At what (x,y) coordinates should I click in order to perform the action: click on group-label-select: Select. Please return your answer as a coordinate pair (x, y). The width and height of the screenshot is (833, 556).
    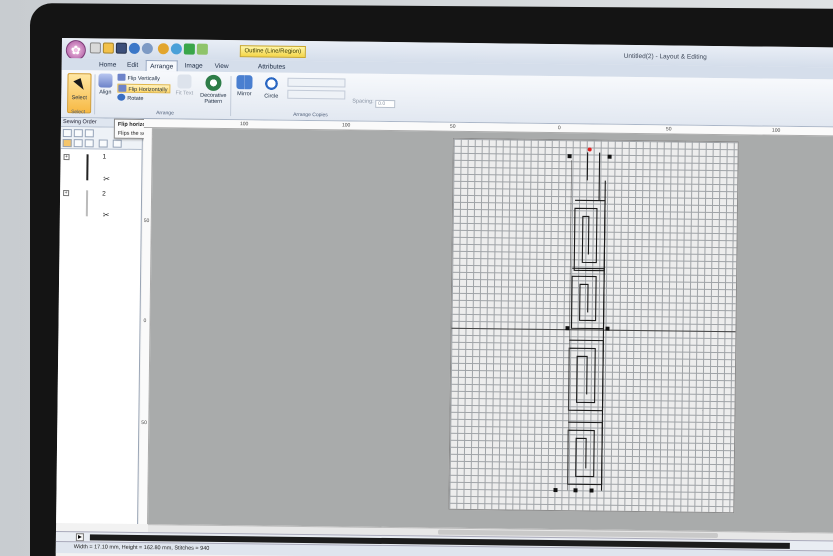
    Looking at the image, I should click on (78, 112).